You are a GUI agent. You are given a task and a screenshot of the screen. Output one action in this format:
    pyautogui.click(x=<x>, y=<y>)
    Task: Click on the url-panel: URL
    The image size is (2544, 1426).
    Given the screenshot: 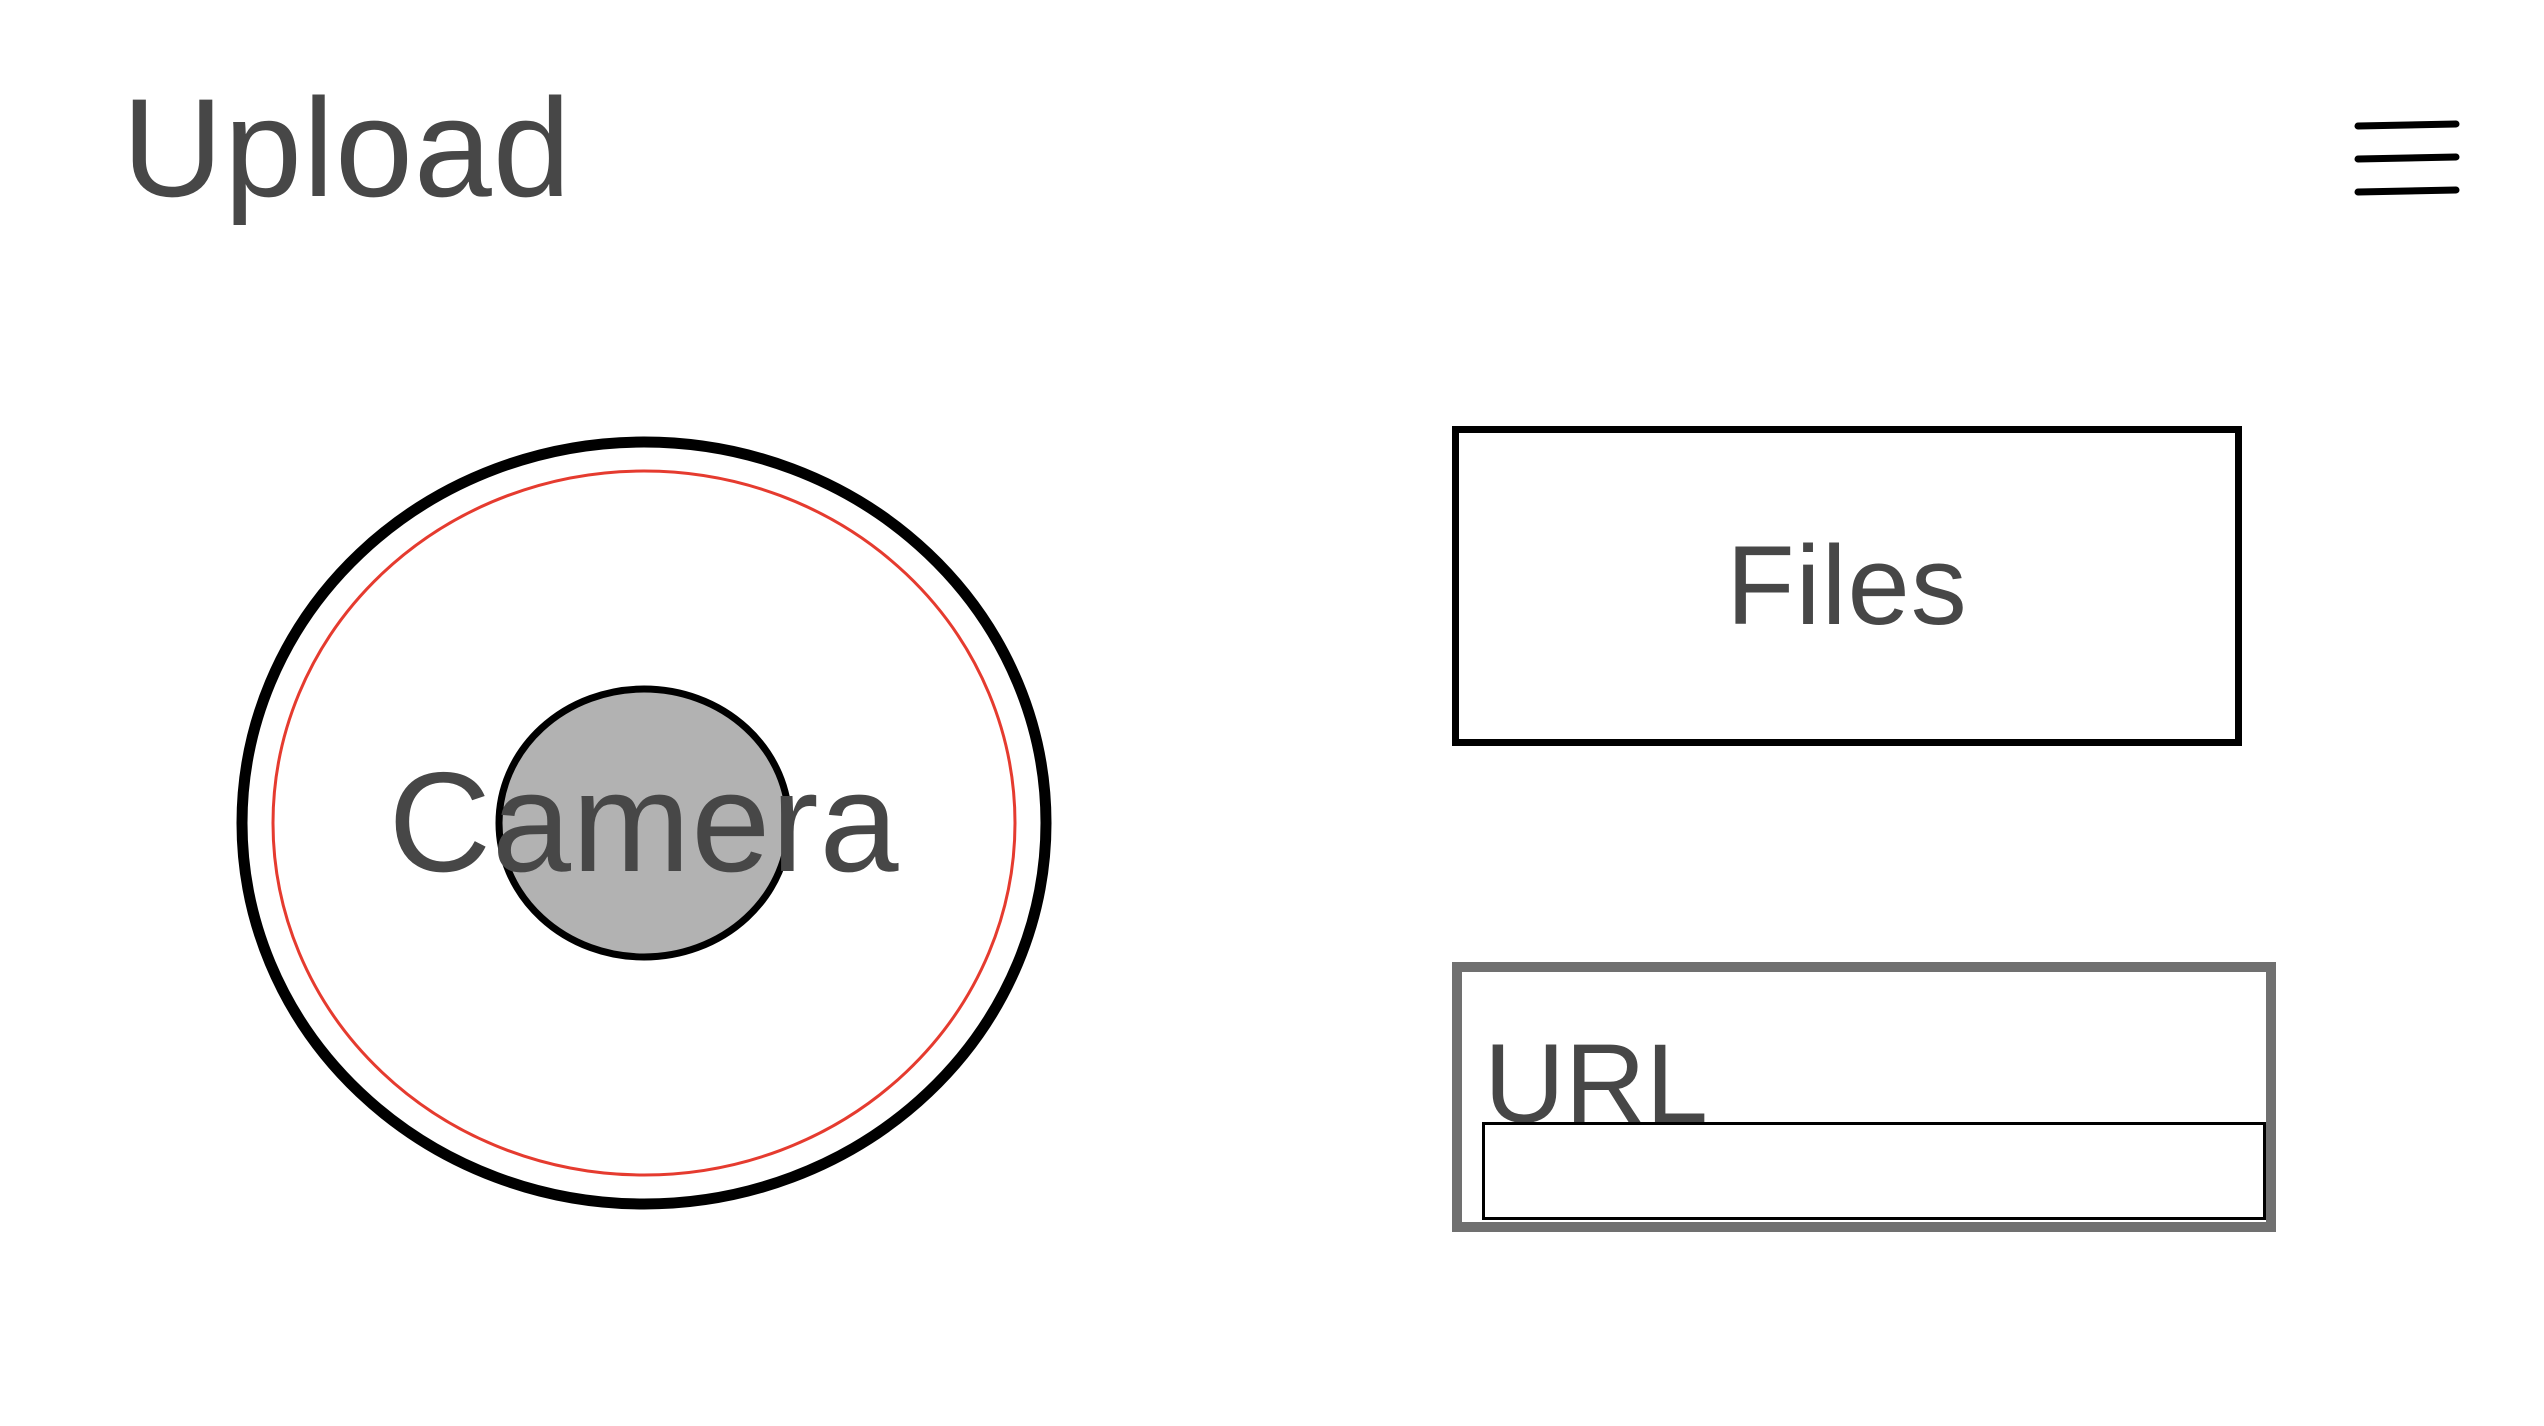 What is the action you would take?
    pyautogui.click(x=1864, y=1097)
    